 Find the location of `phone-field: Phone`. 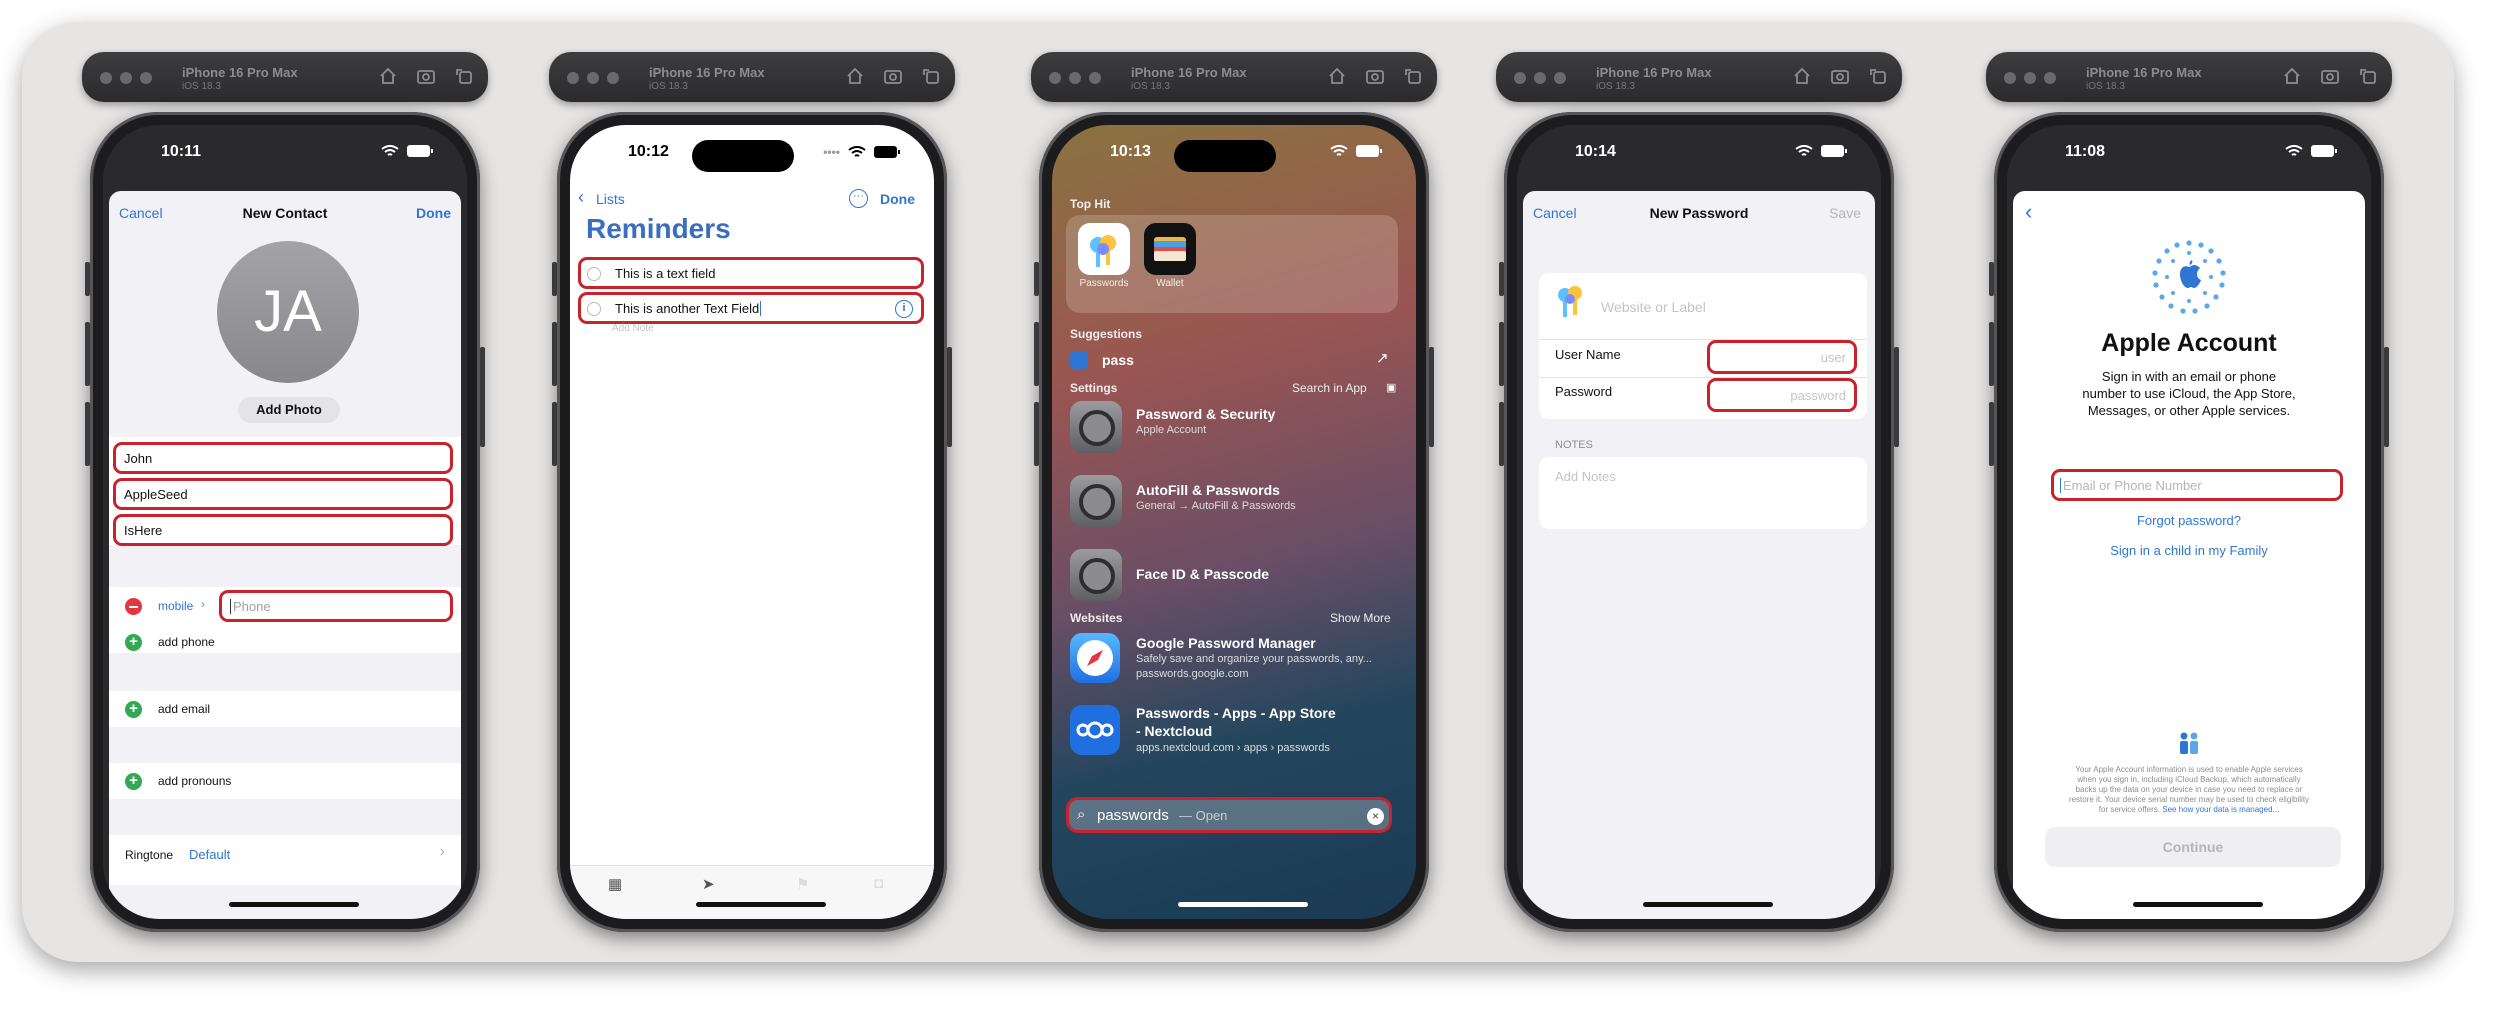

phone-field: Phone is located at coordinates (336, 606).